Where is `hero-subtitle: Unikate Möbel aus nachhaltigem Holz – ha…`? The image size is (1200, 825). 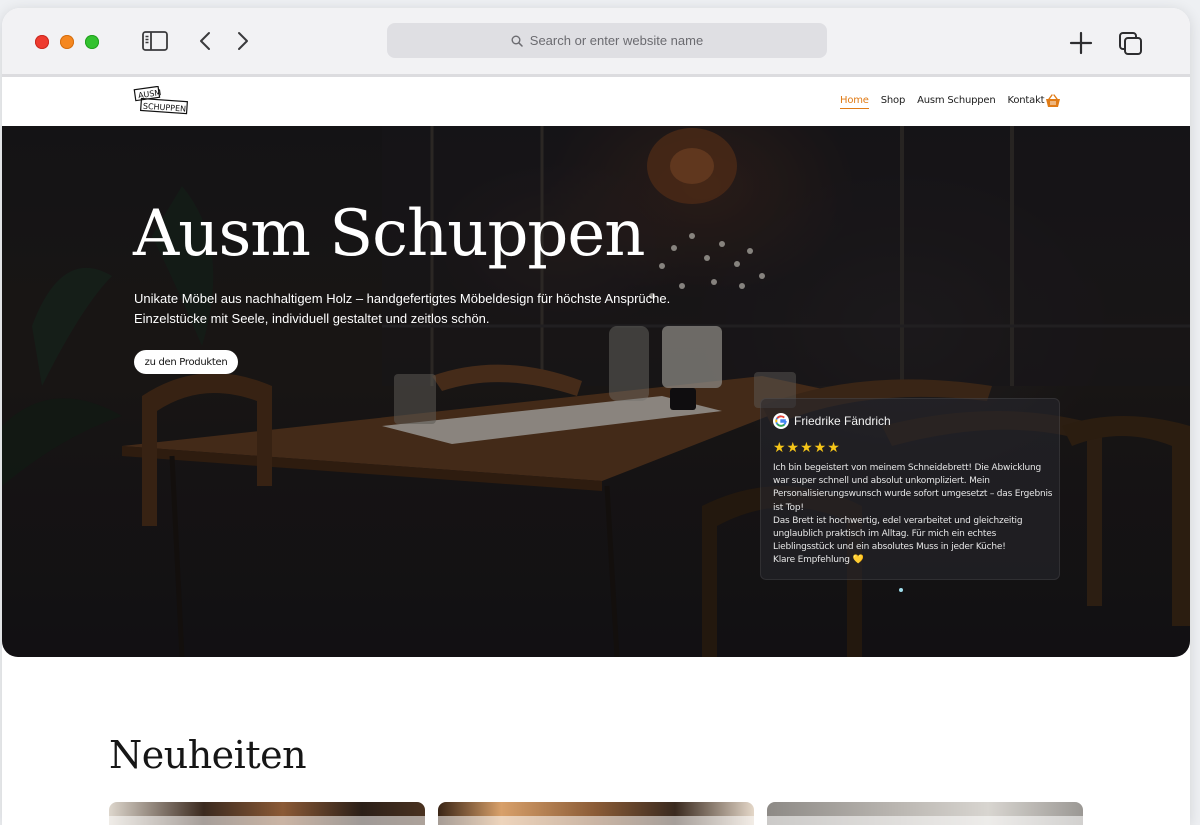
hero-subtitle: Unikate Möbel aus nachhaltigem Holz – ha… is located at coordinates (414, 309).